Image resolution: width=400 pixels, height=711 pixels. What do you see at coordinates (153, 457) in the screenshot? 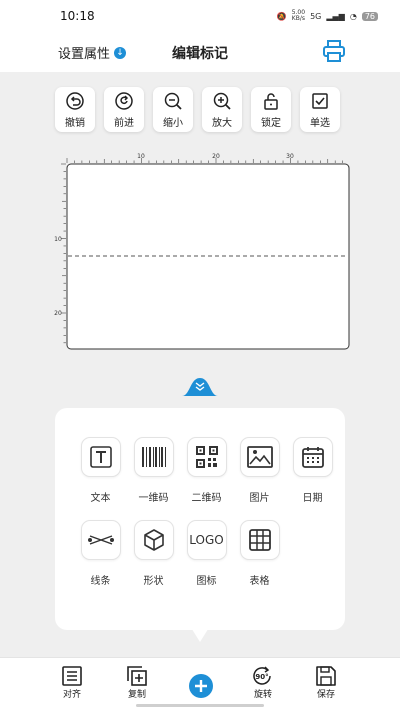
I see `barcode-icon` at bounding box center [153, 457].